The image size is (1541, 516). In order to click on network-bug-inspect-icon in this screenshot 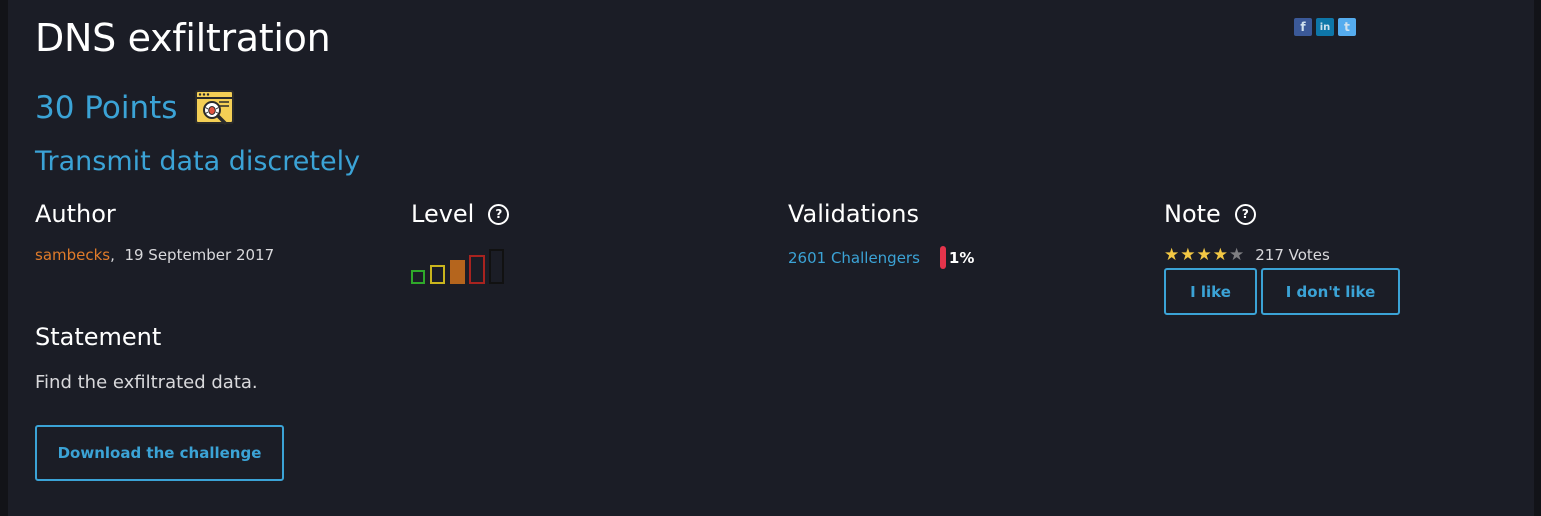, I will do `click(215, 107)`.